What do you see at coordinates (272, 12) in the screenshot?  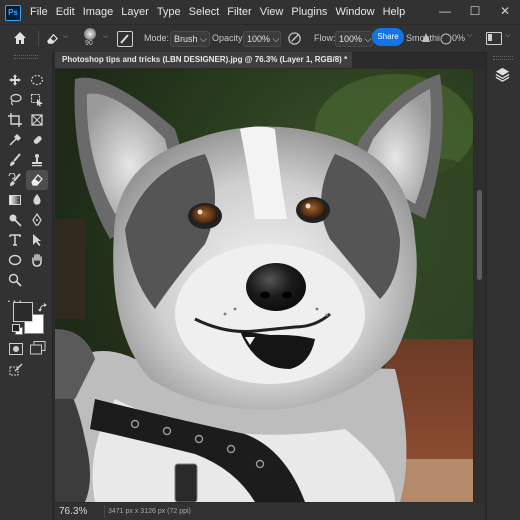 I see `menu-view: View` at bounding box center [272, 12].